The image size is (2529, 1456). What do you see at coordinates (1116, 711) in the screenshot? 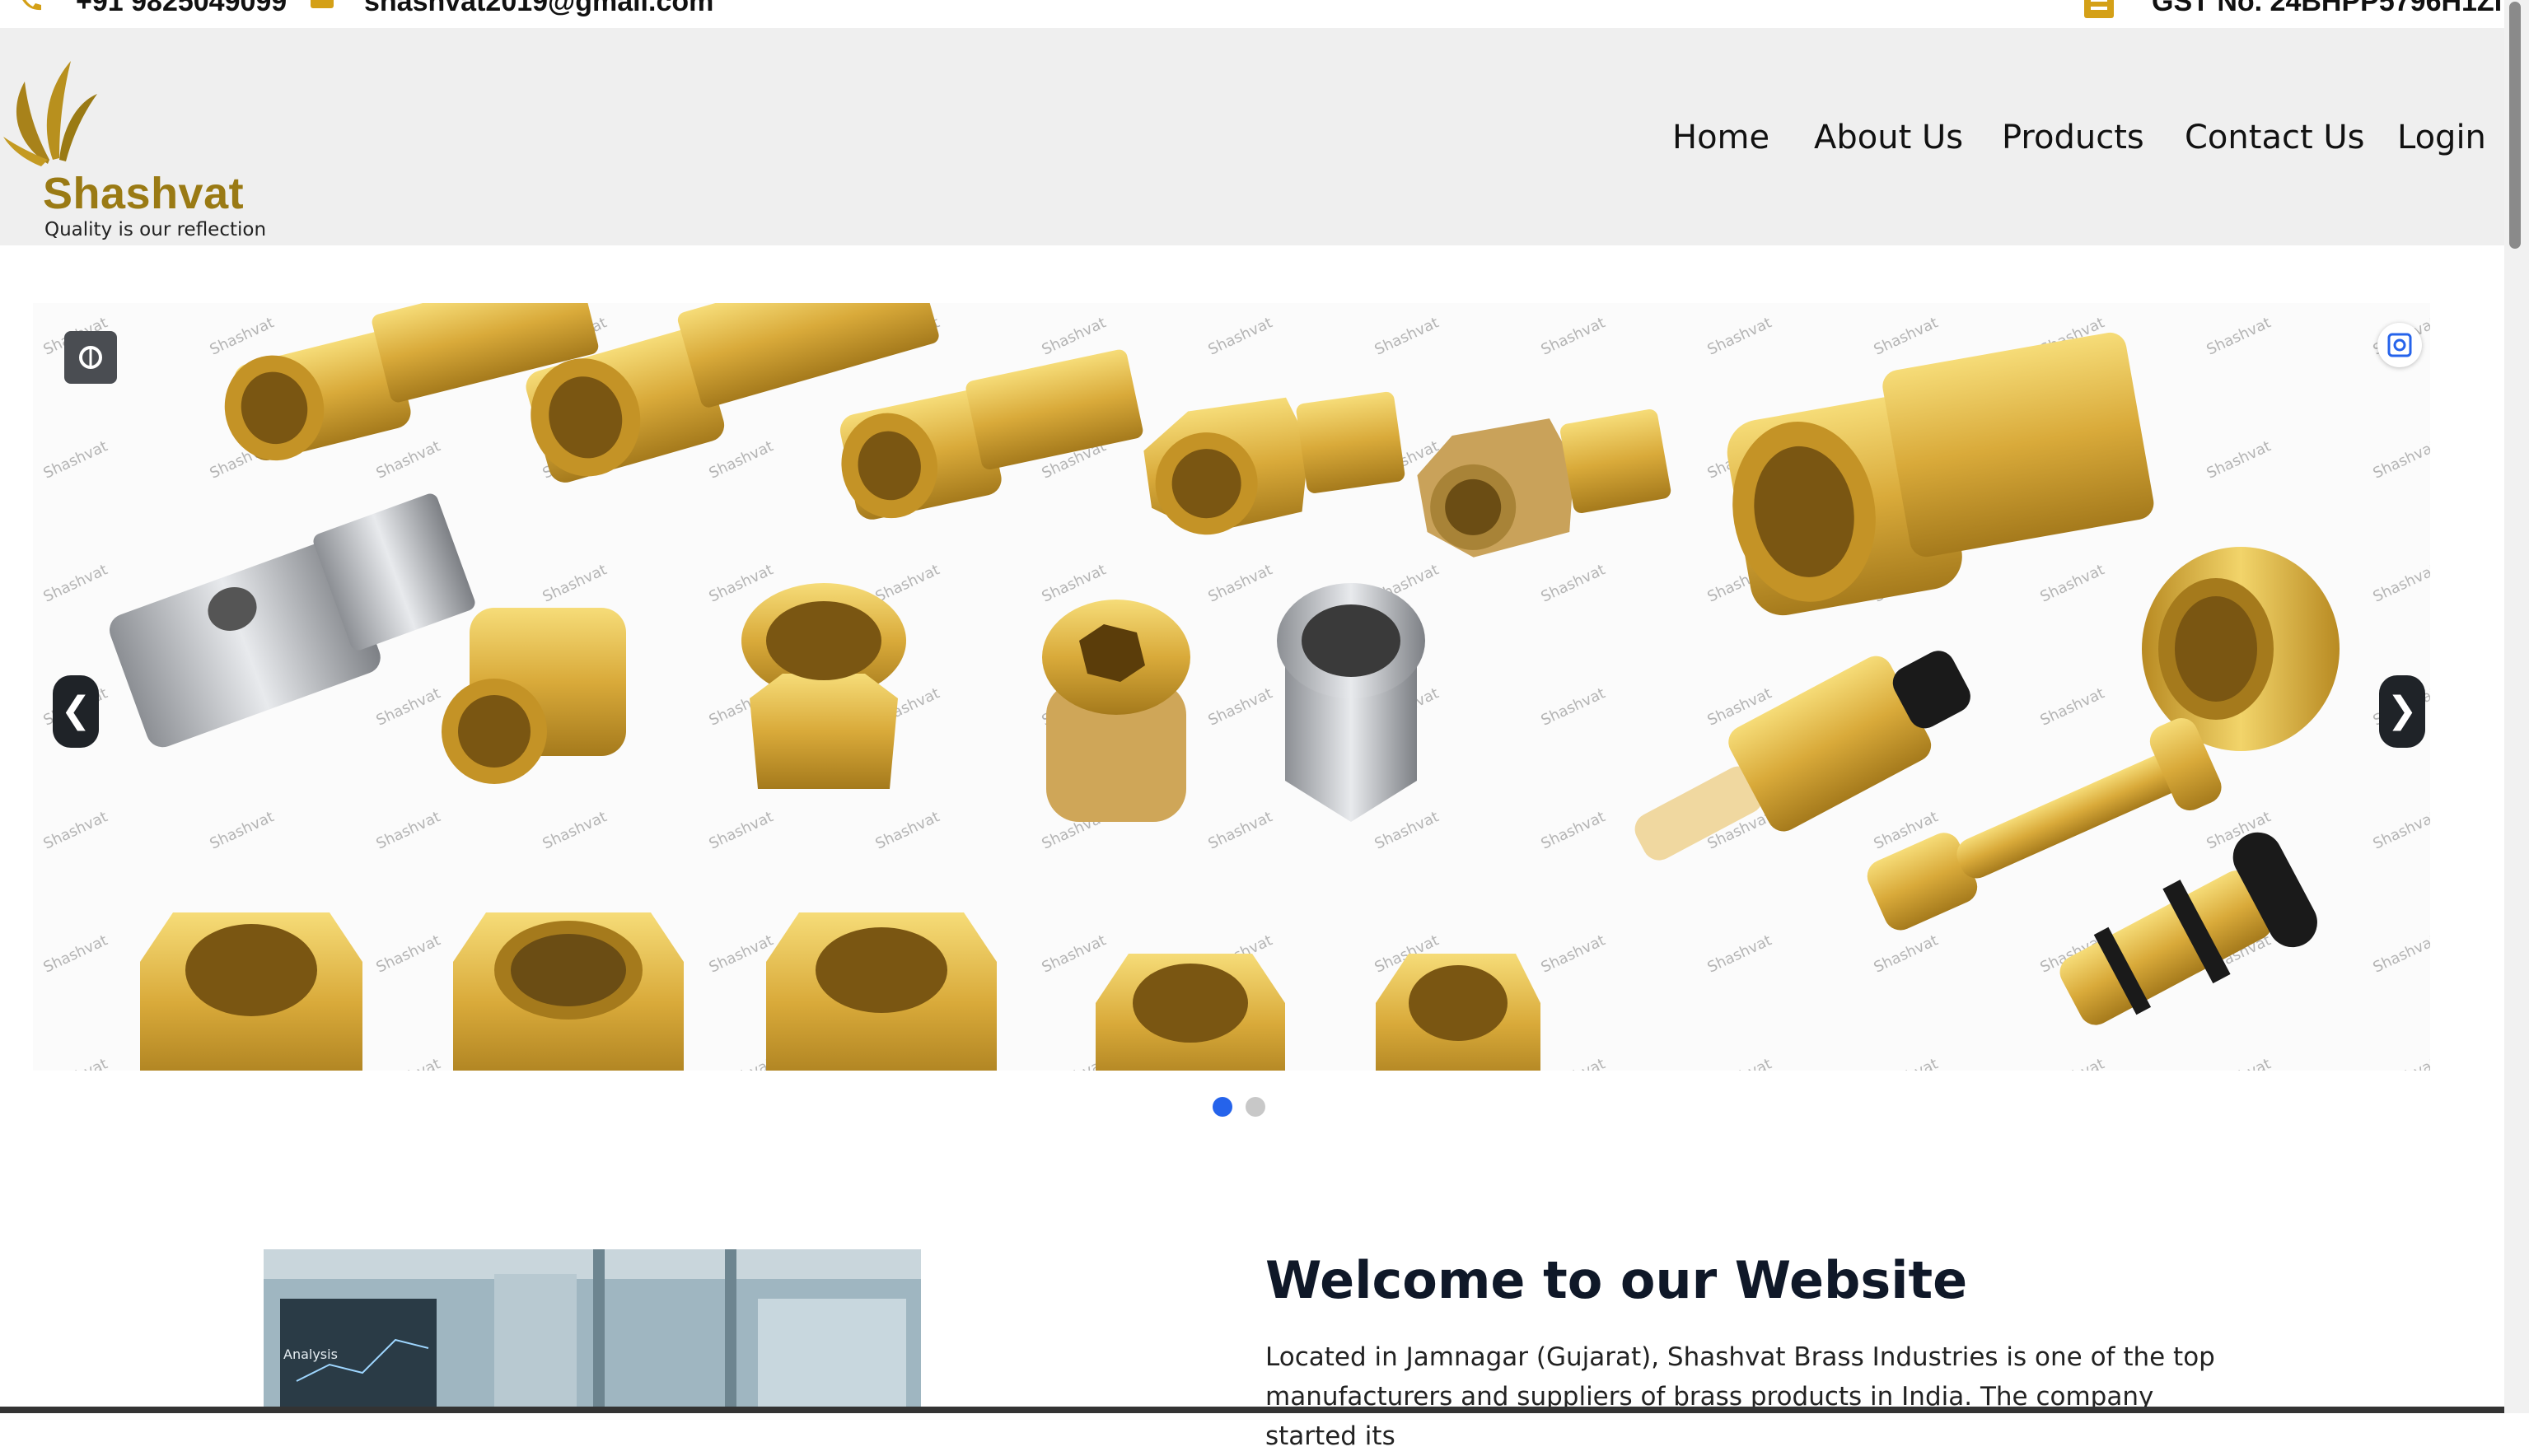
I see `hex-socket` at bounding box center [1116, 711].